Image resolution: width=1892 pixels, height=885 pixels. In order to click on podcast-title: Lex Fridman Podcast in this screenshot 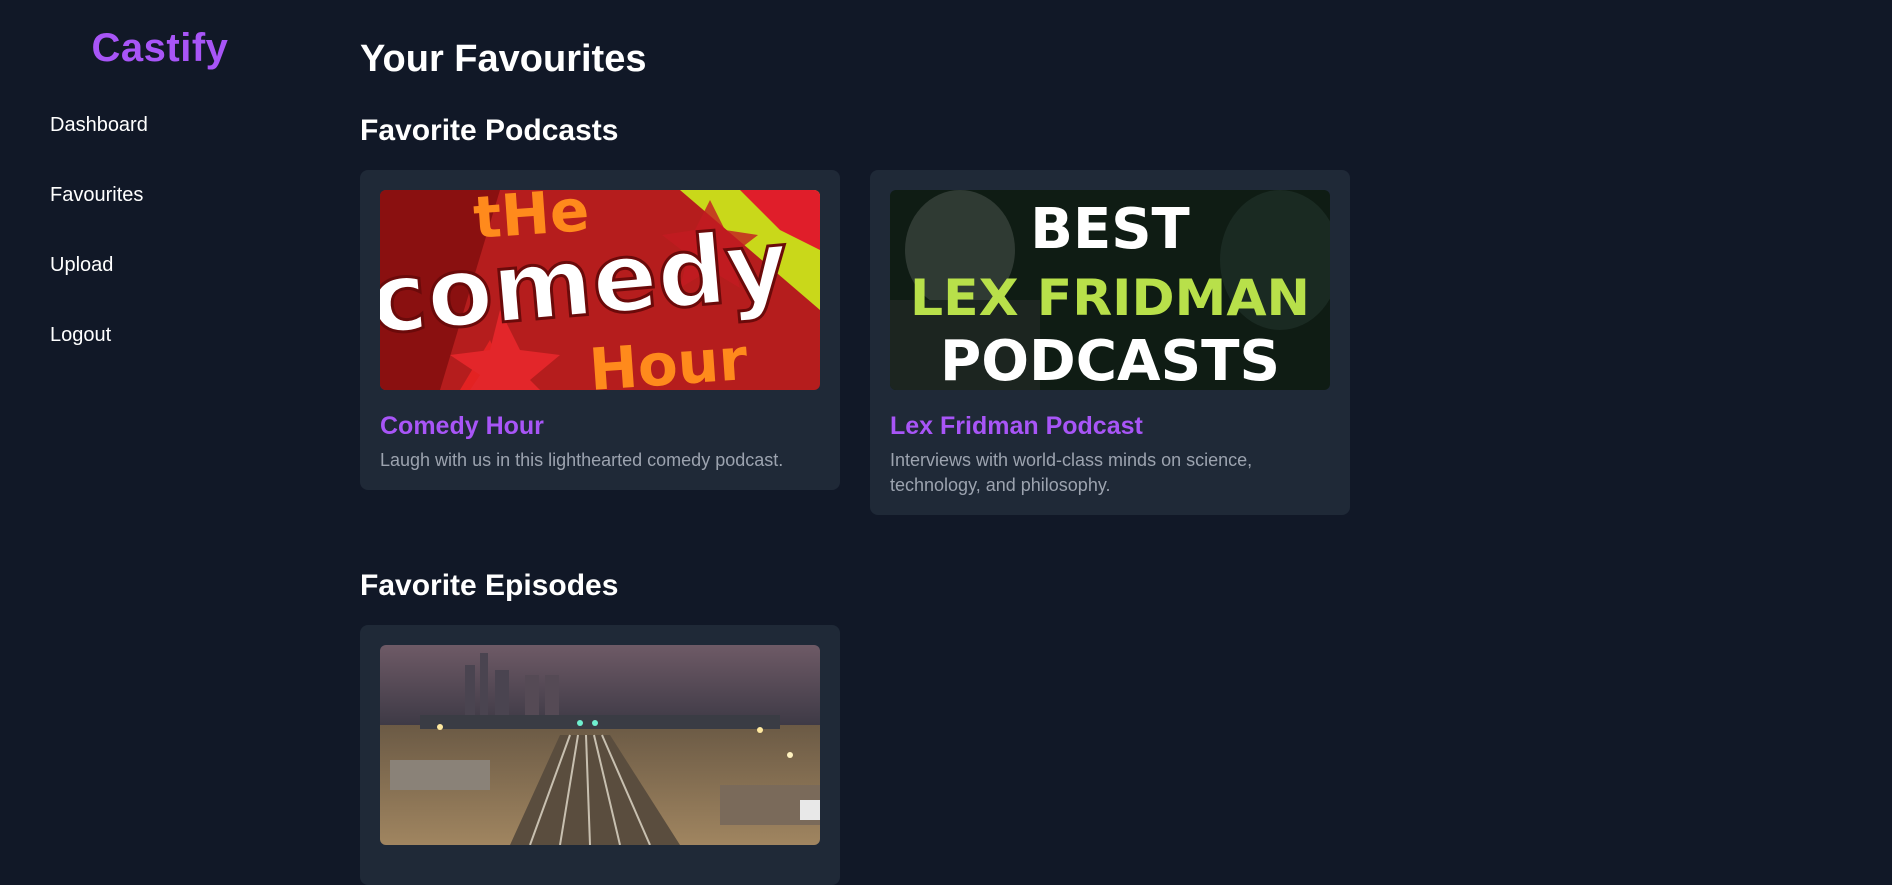, I will do `click(1016, 426)`.